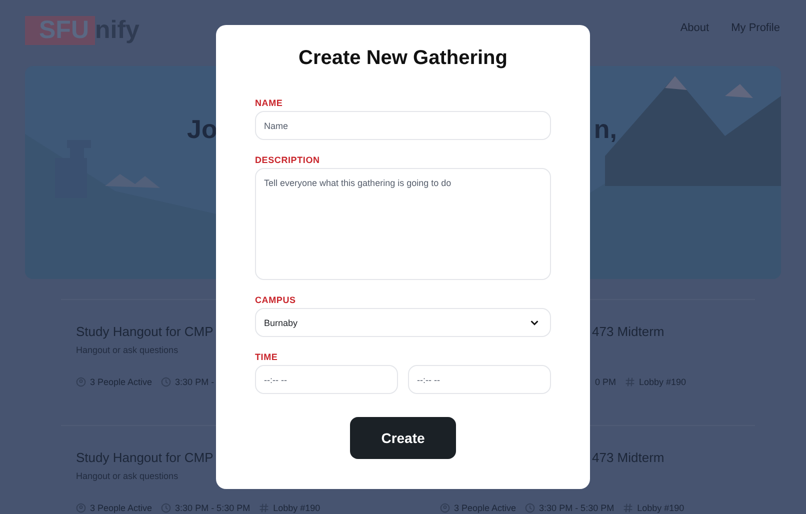  What do you see at coordinates (403, 125) in the screenshot?
I see `name-input: Name` at bounding box center [403, 125].